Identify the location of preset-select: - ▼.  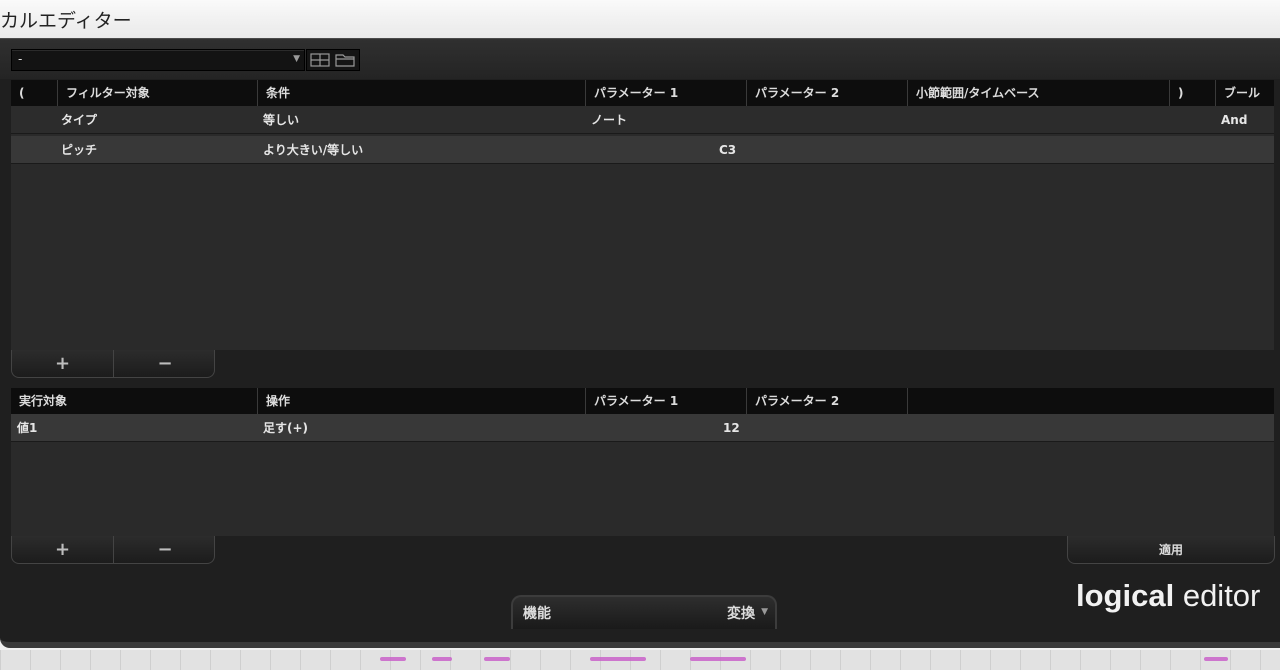
(158, 60).